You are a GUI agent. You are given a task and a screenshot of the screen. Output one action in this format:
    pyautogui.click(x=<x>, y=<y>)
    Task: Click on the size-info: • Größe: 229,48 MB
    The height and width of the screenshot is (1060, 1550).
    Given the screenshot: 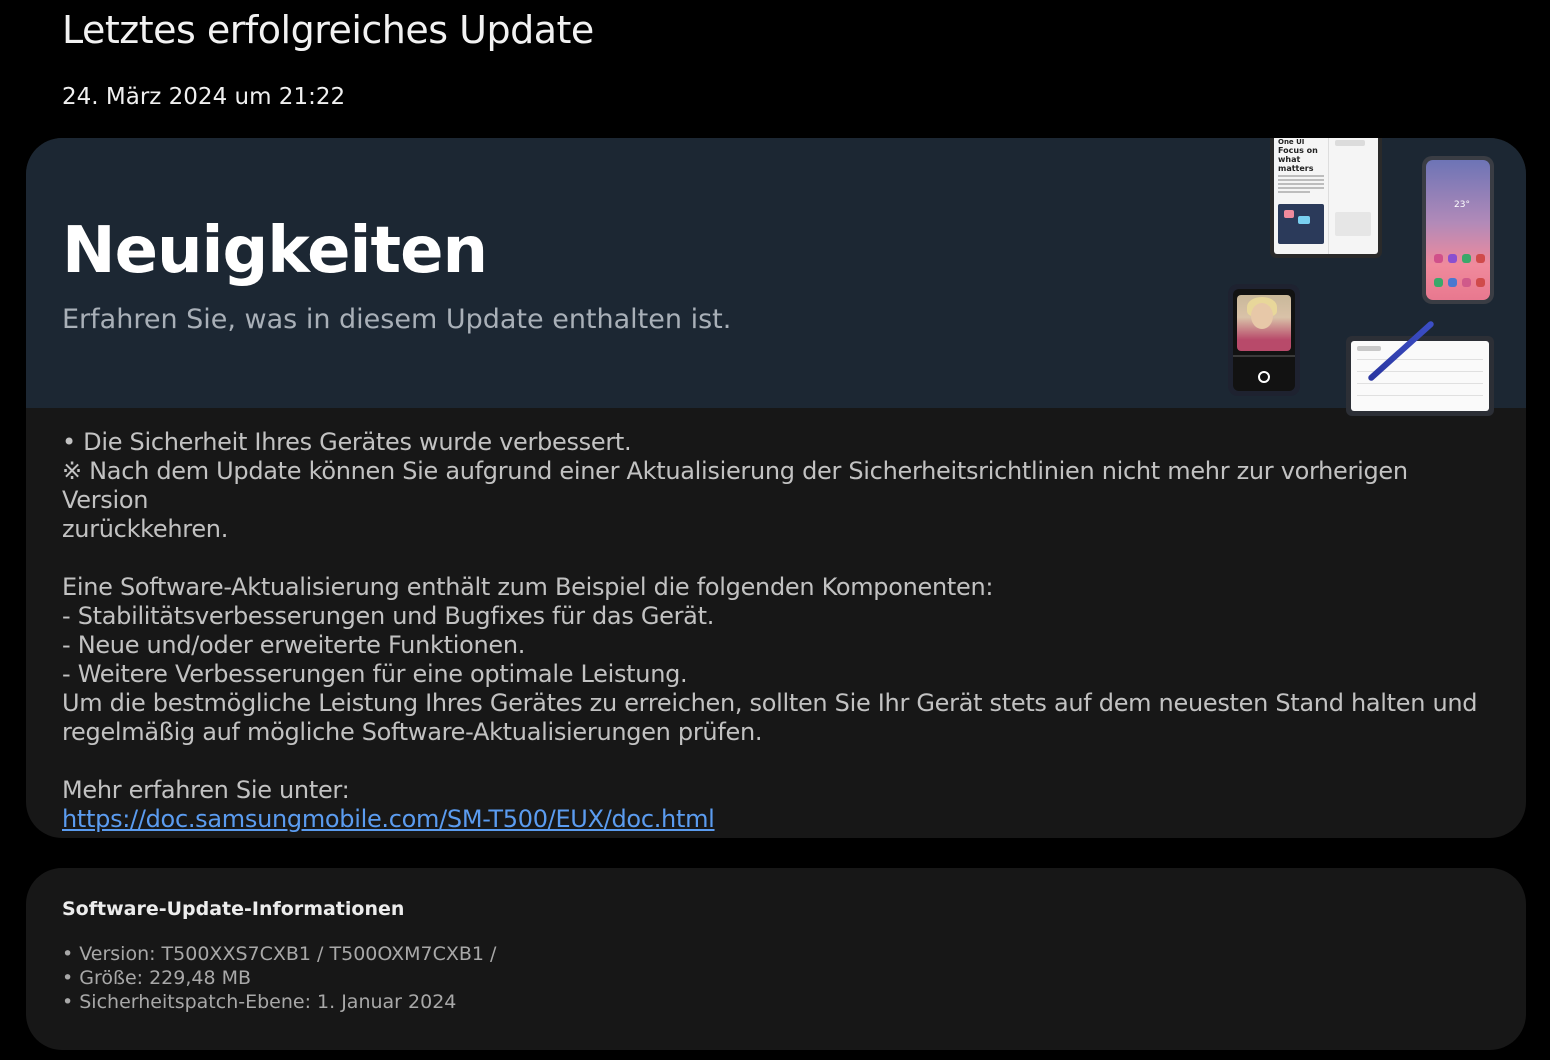 What is the action you would take?
    pyautogui.click(x=157, y=978)
    